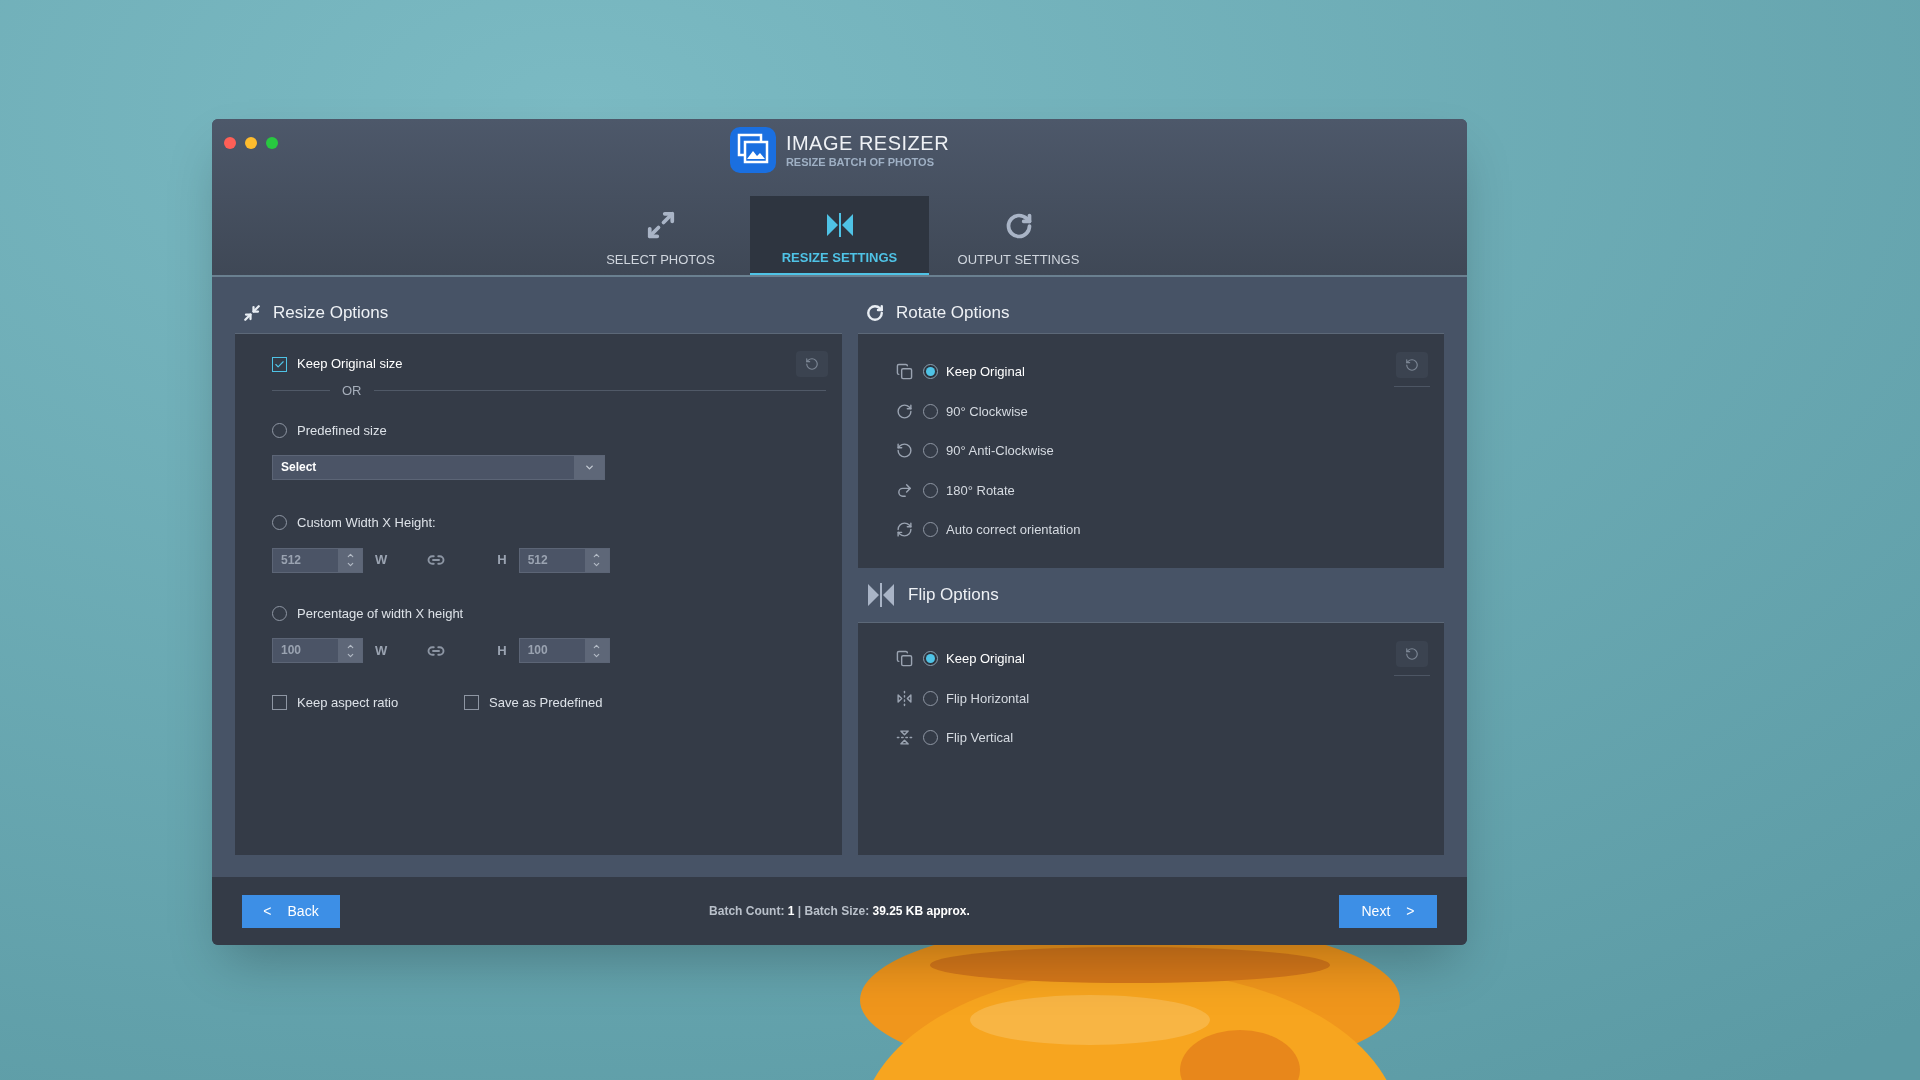 This screenshot has width=1920, height=1080. What do you see at coordinates (988, 698) in the screenshot?
I see `option-label: Flip Horizontal` at bounding box center [988, 698].